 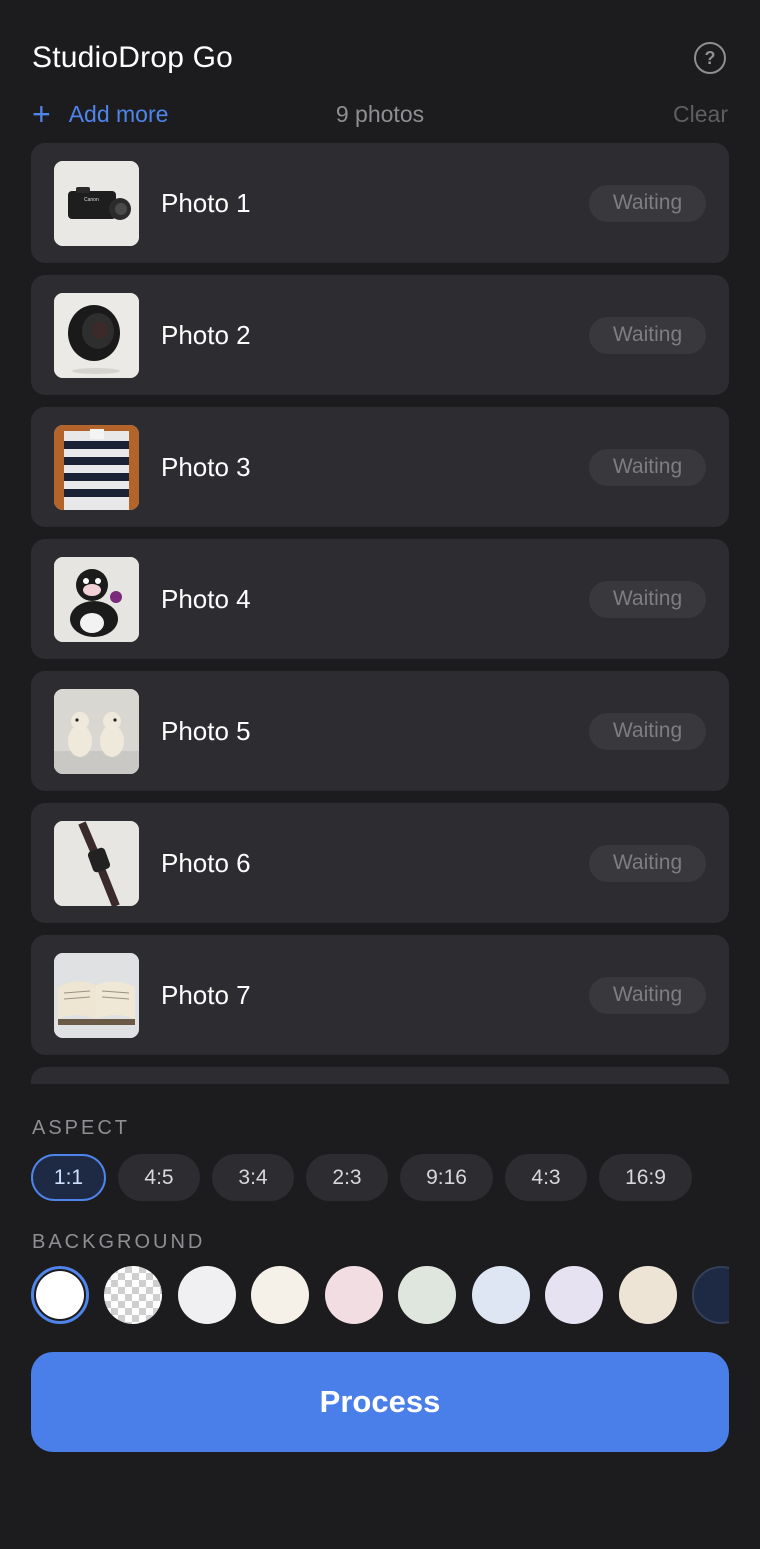 What do you see at coordinates (206, 466) in the screenshot?
I see `photo-name: Photo 3` at bounding box center [206, 466].